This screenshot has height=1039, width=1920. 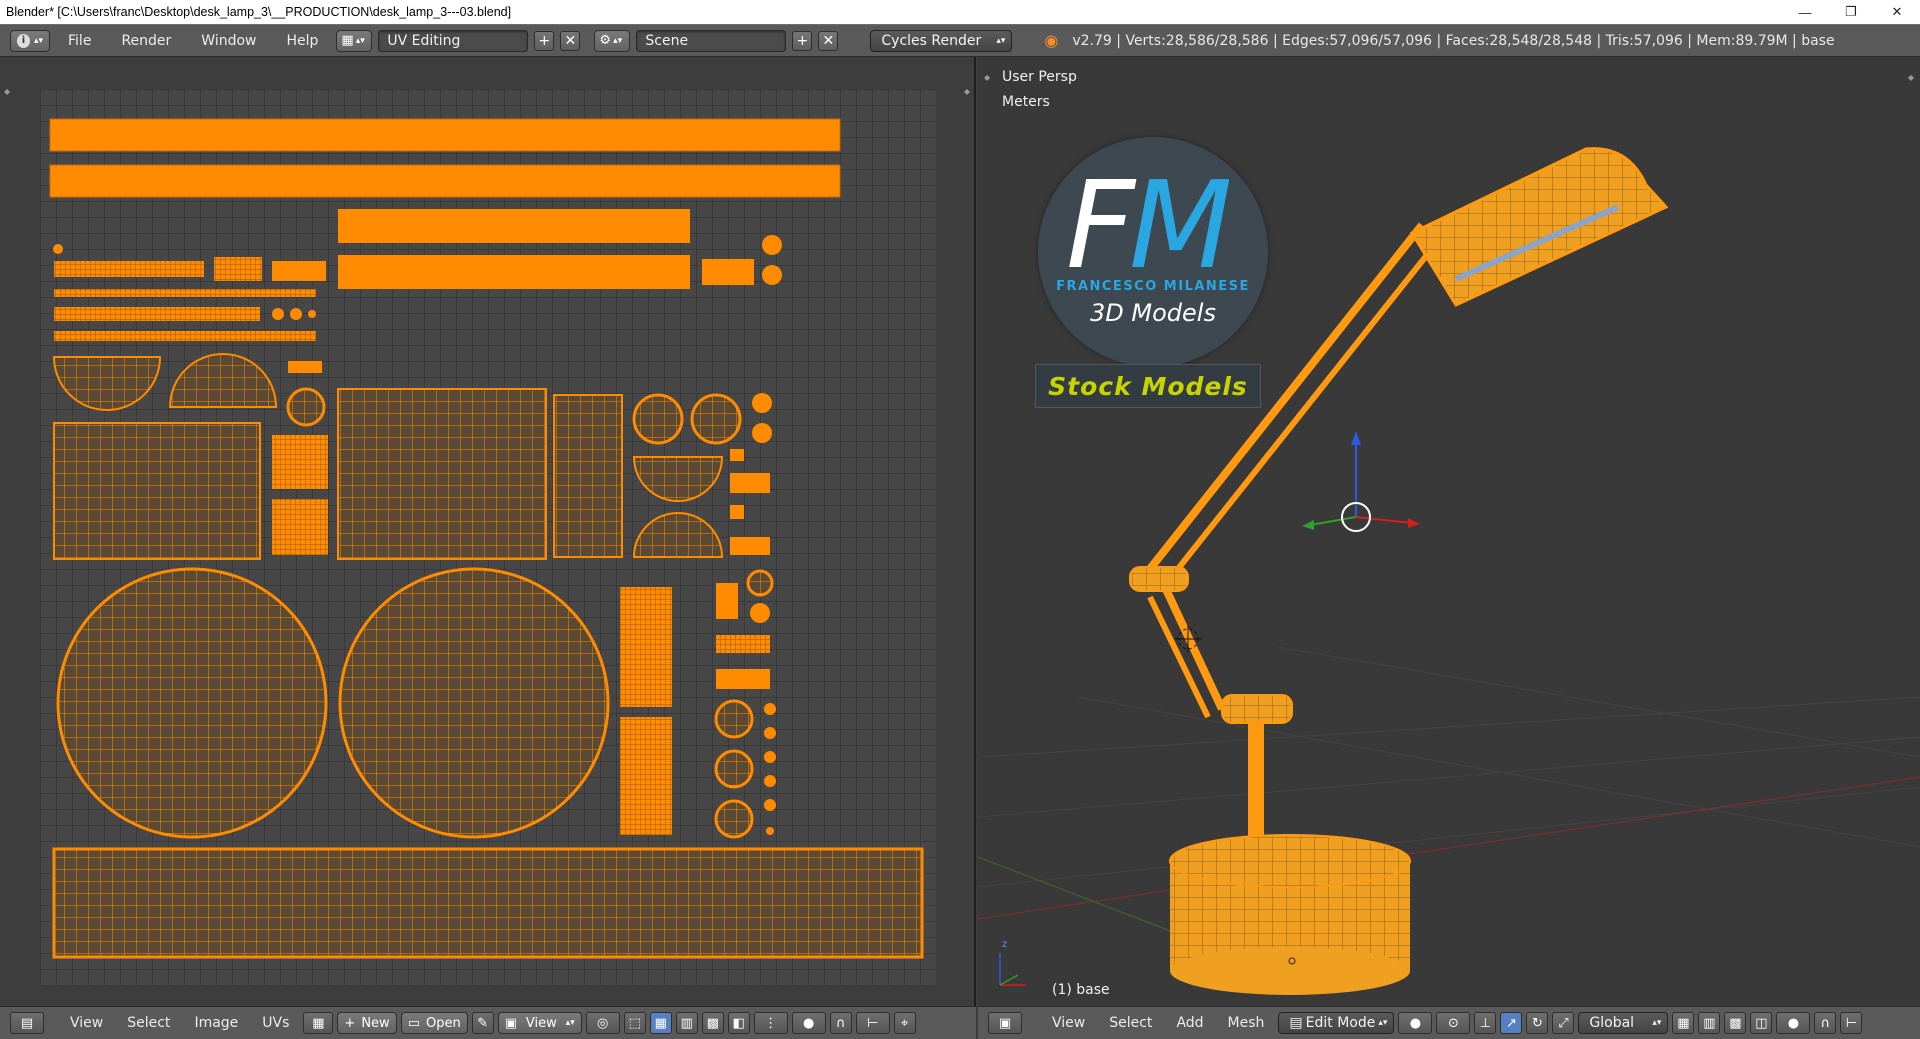 I want to click on pivot-icon: ⊙, so click(x=1453, y=1023).